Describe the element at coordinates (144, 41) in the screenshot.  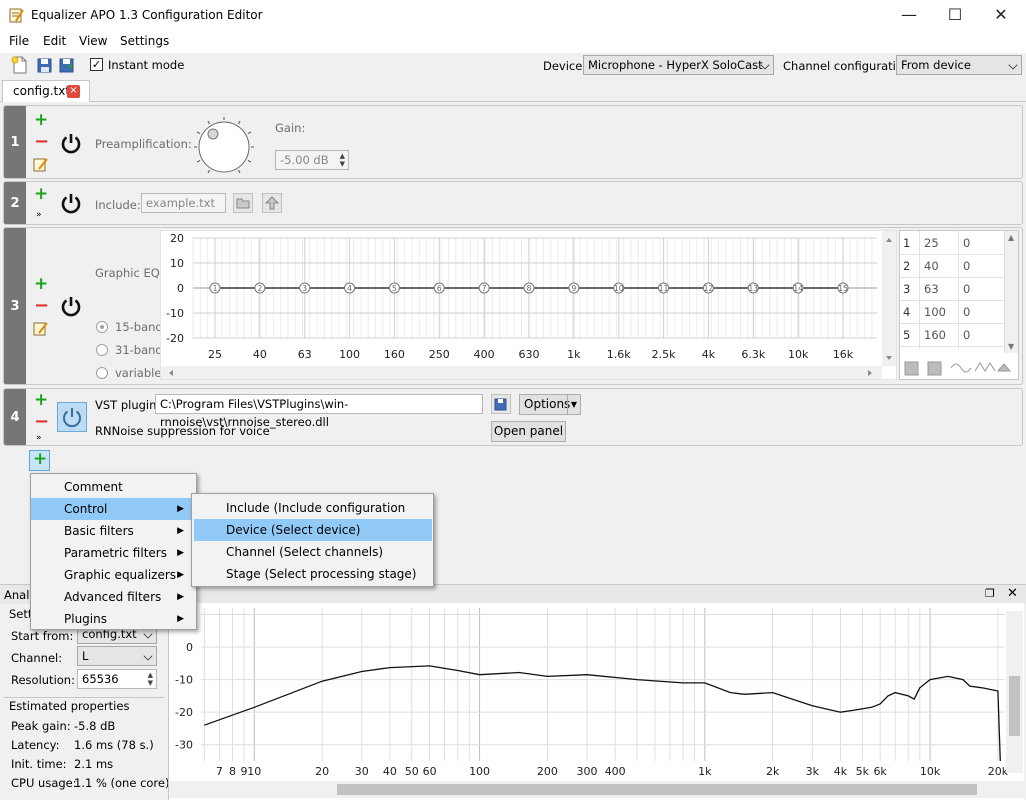
I see `menu-settings: Settings` at that location.